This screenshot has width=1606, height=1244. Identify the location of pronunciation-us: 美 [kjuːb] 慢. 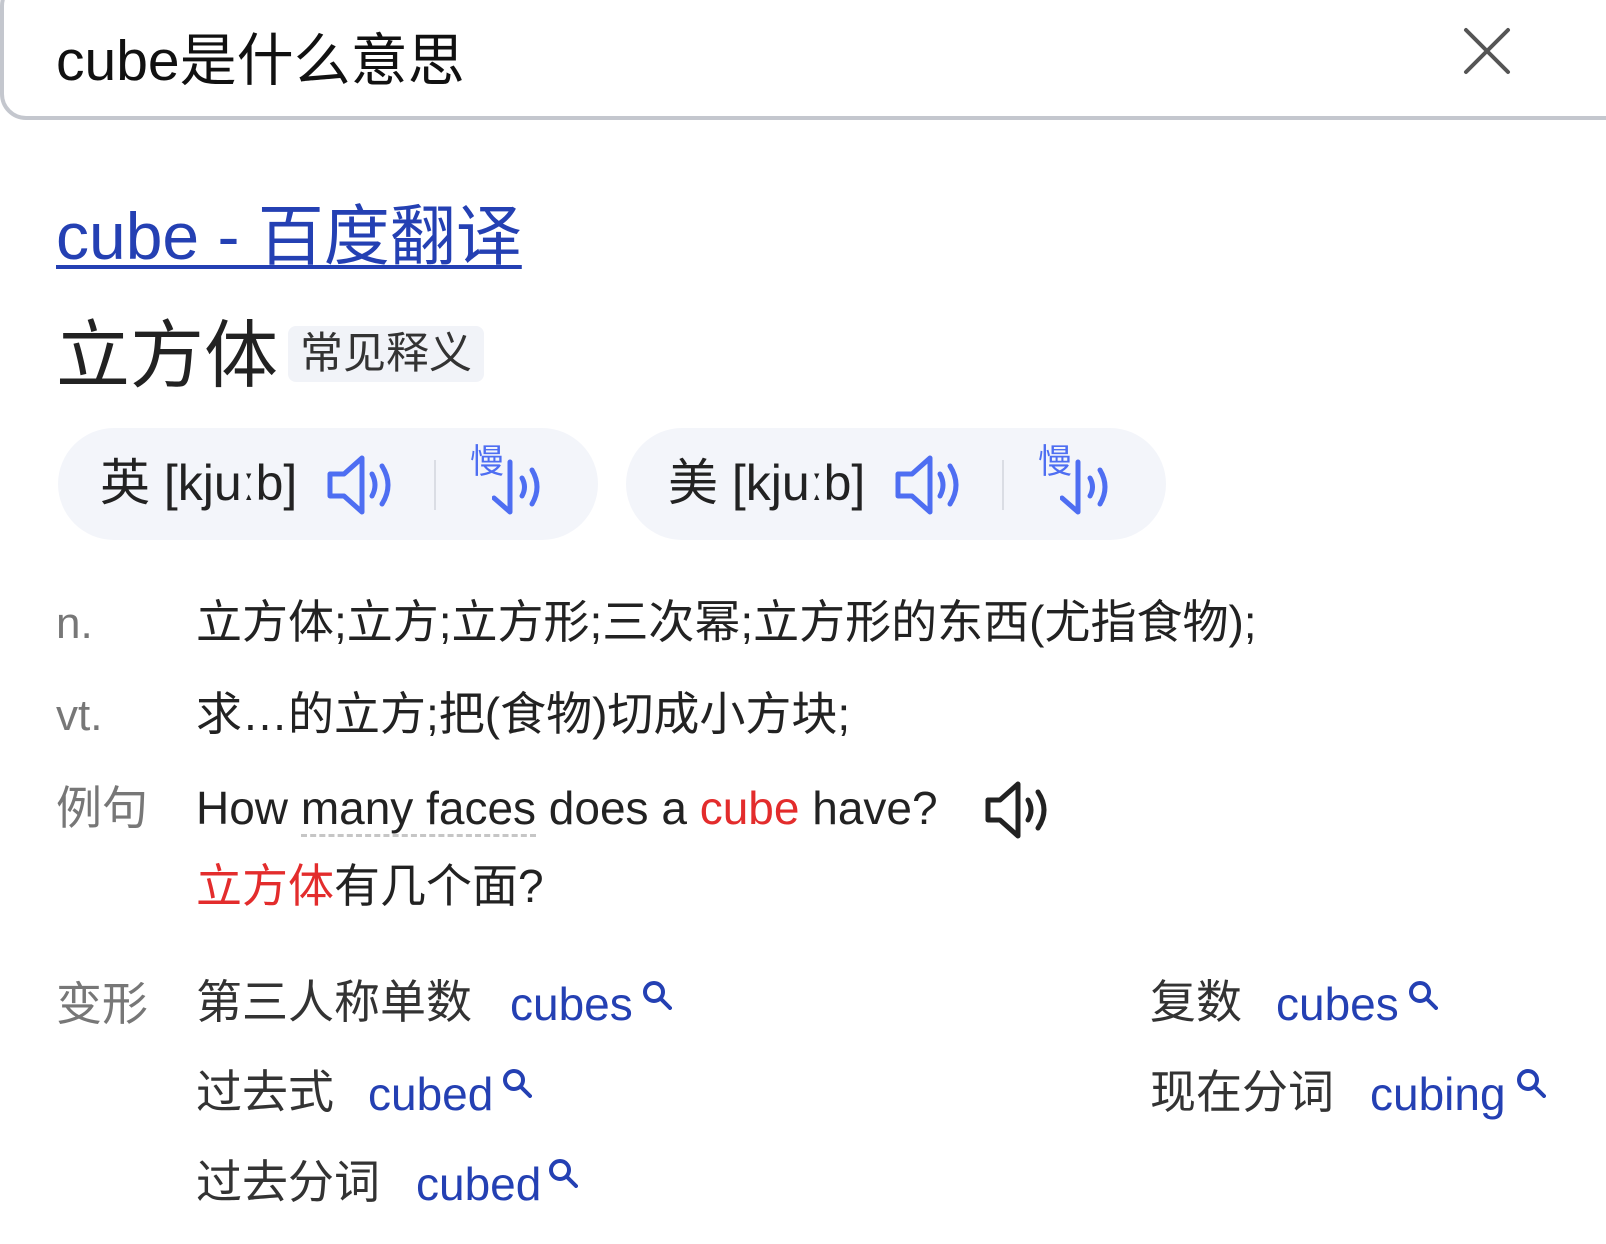
(896, 484).